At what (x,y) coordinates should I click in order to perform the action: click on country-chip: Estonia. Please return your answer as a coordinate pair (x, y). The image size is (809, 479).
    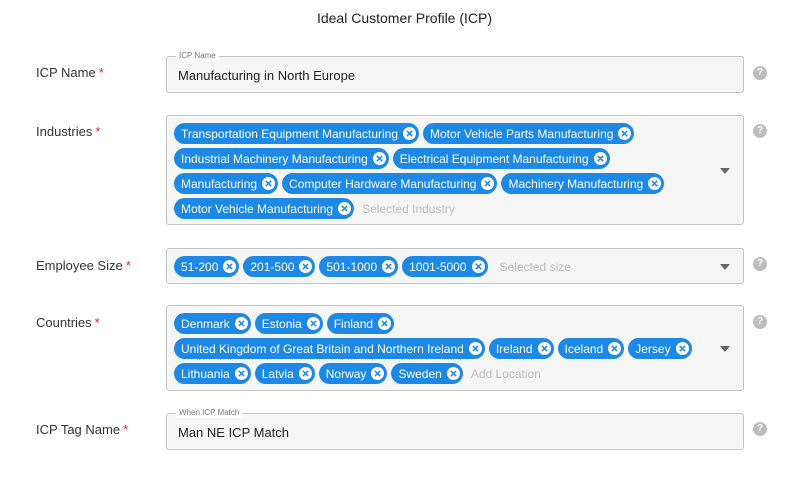
    Looking at the image, I should click on (288, 323).